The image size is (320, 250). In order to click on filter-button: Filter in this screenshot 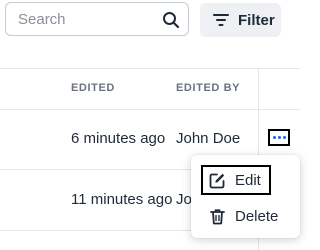, I will do `click(240, 20)`.